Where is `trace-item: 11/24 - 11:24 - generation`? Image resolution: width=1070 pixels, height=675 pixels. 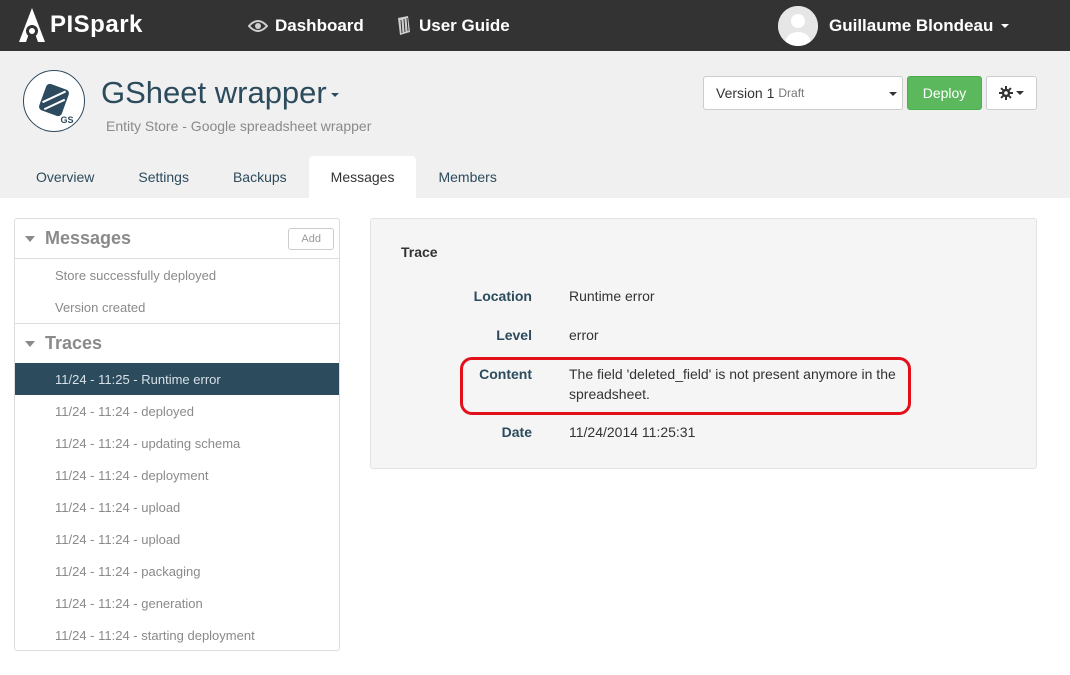 trace-item: 11/24 - 11:24 - generation is located at coordinates (177, 603).